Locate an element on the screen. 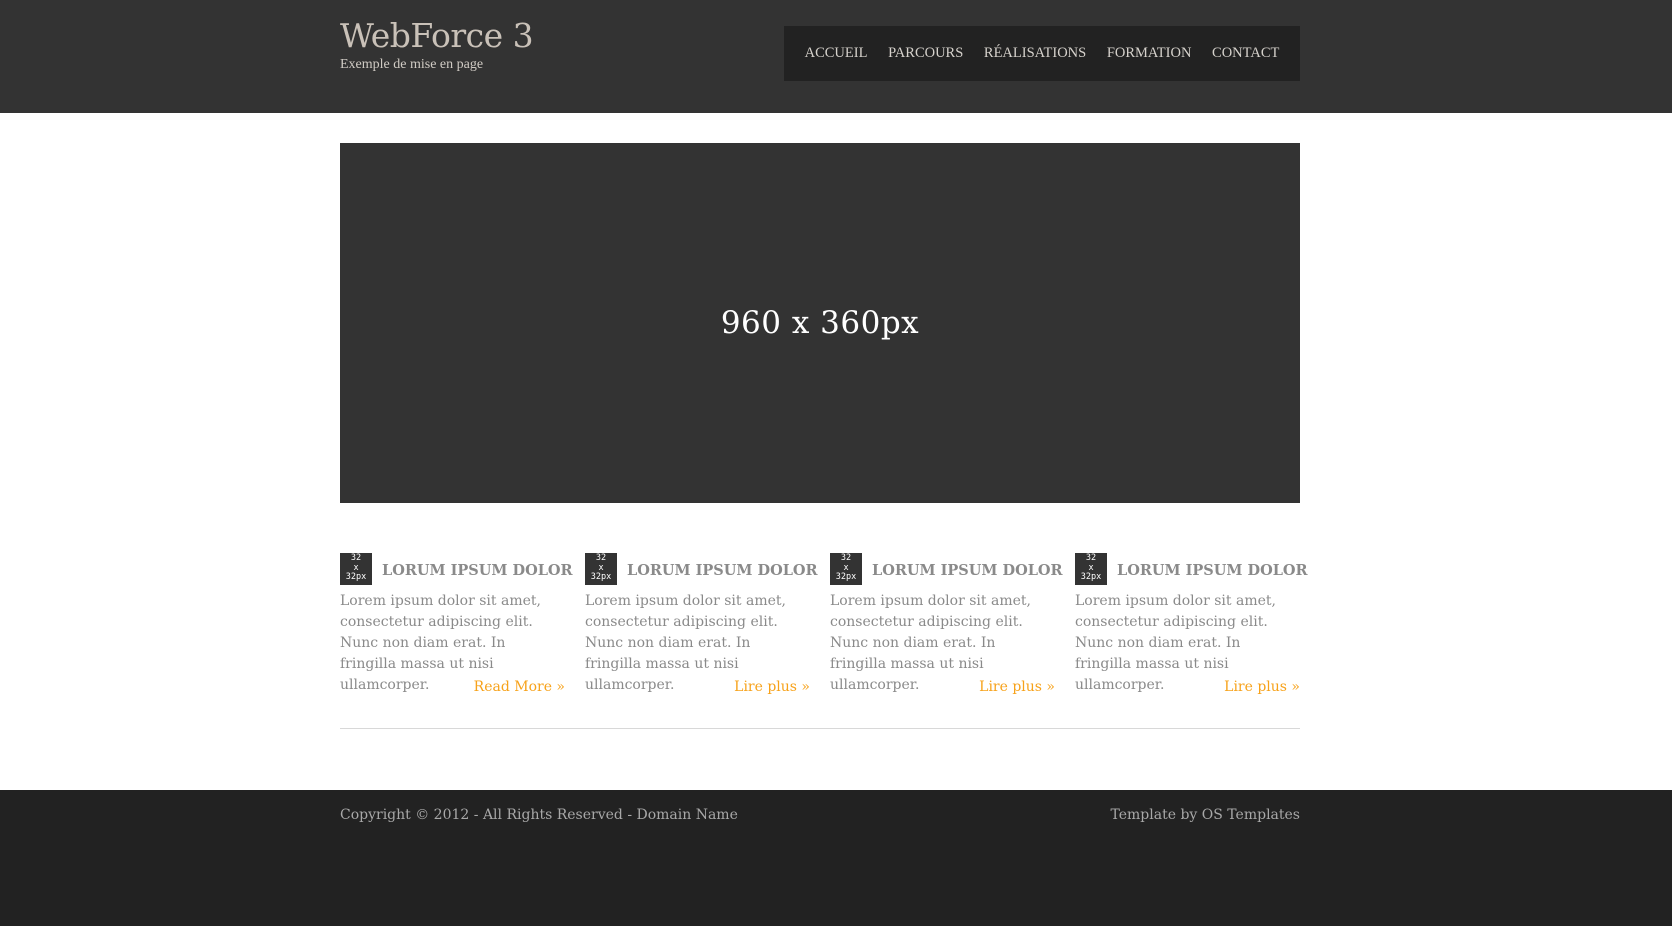 This screenshot has width=1672, height=926. nav-item-parcours: PARCOURS is located at coordinates (925, 53).